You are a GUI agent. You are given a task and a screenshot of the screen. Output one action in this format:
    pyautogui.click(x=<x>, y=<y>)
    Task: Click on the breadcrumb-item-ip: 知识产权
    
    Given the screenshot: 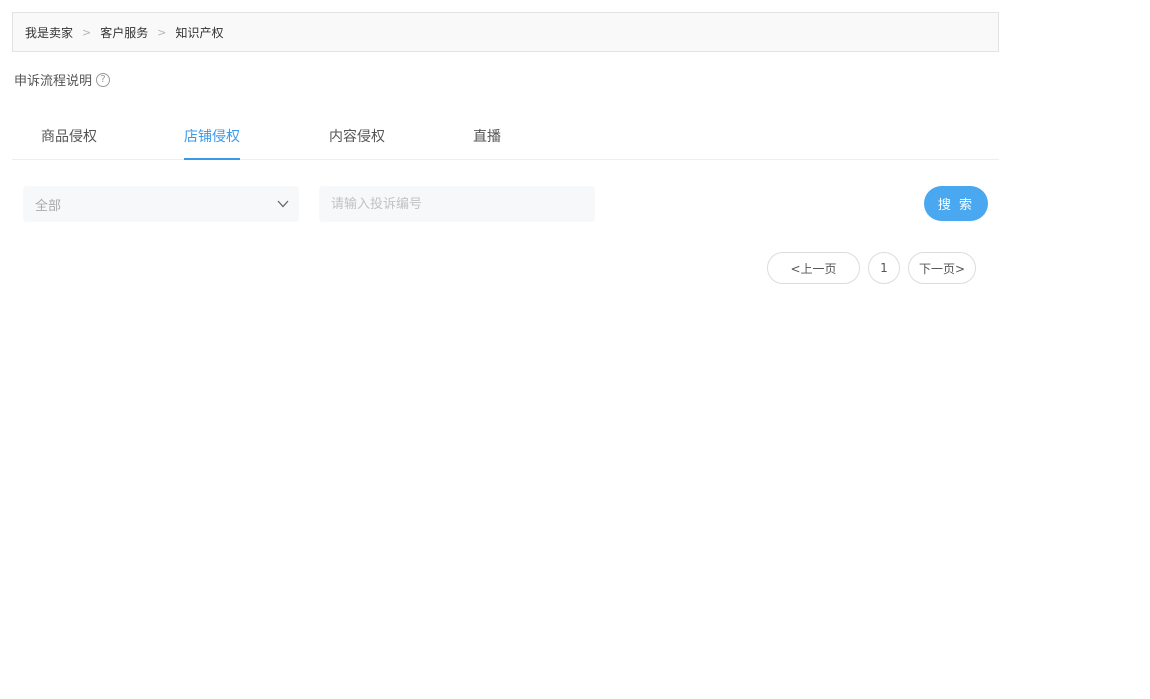 What is the action you would take?
    pyautogui.click(x=199, y=32)
    